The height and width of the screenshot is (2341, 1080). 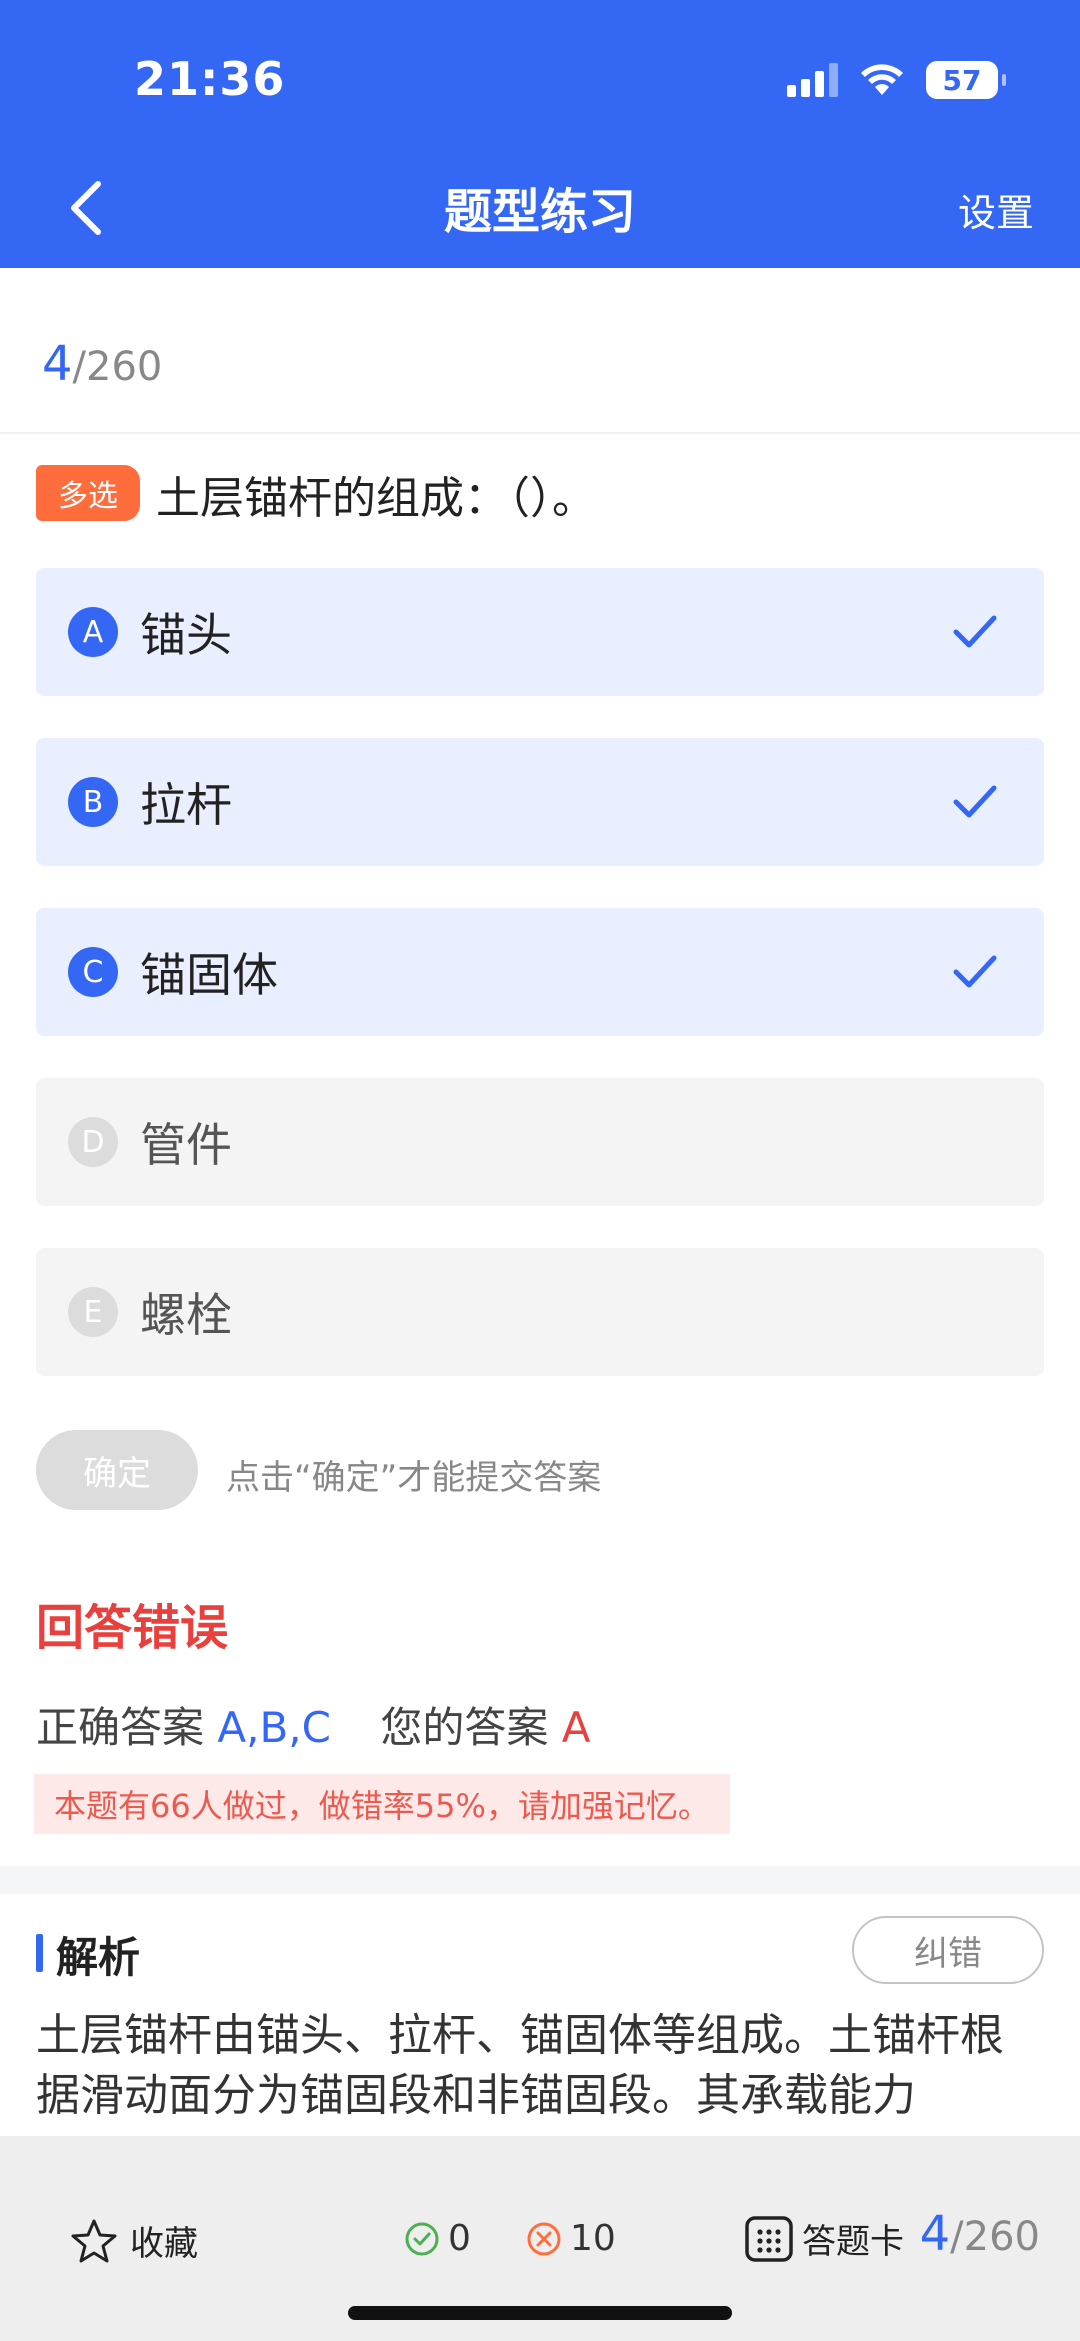 I want to click on answer-card-button: 答题卡, so click(x=824, y=2238).